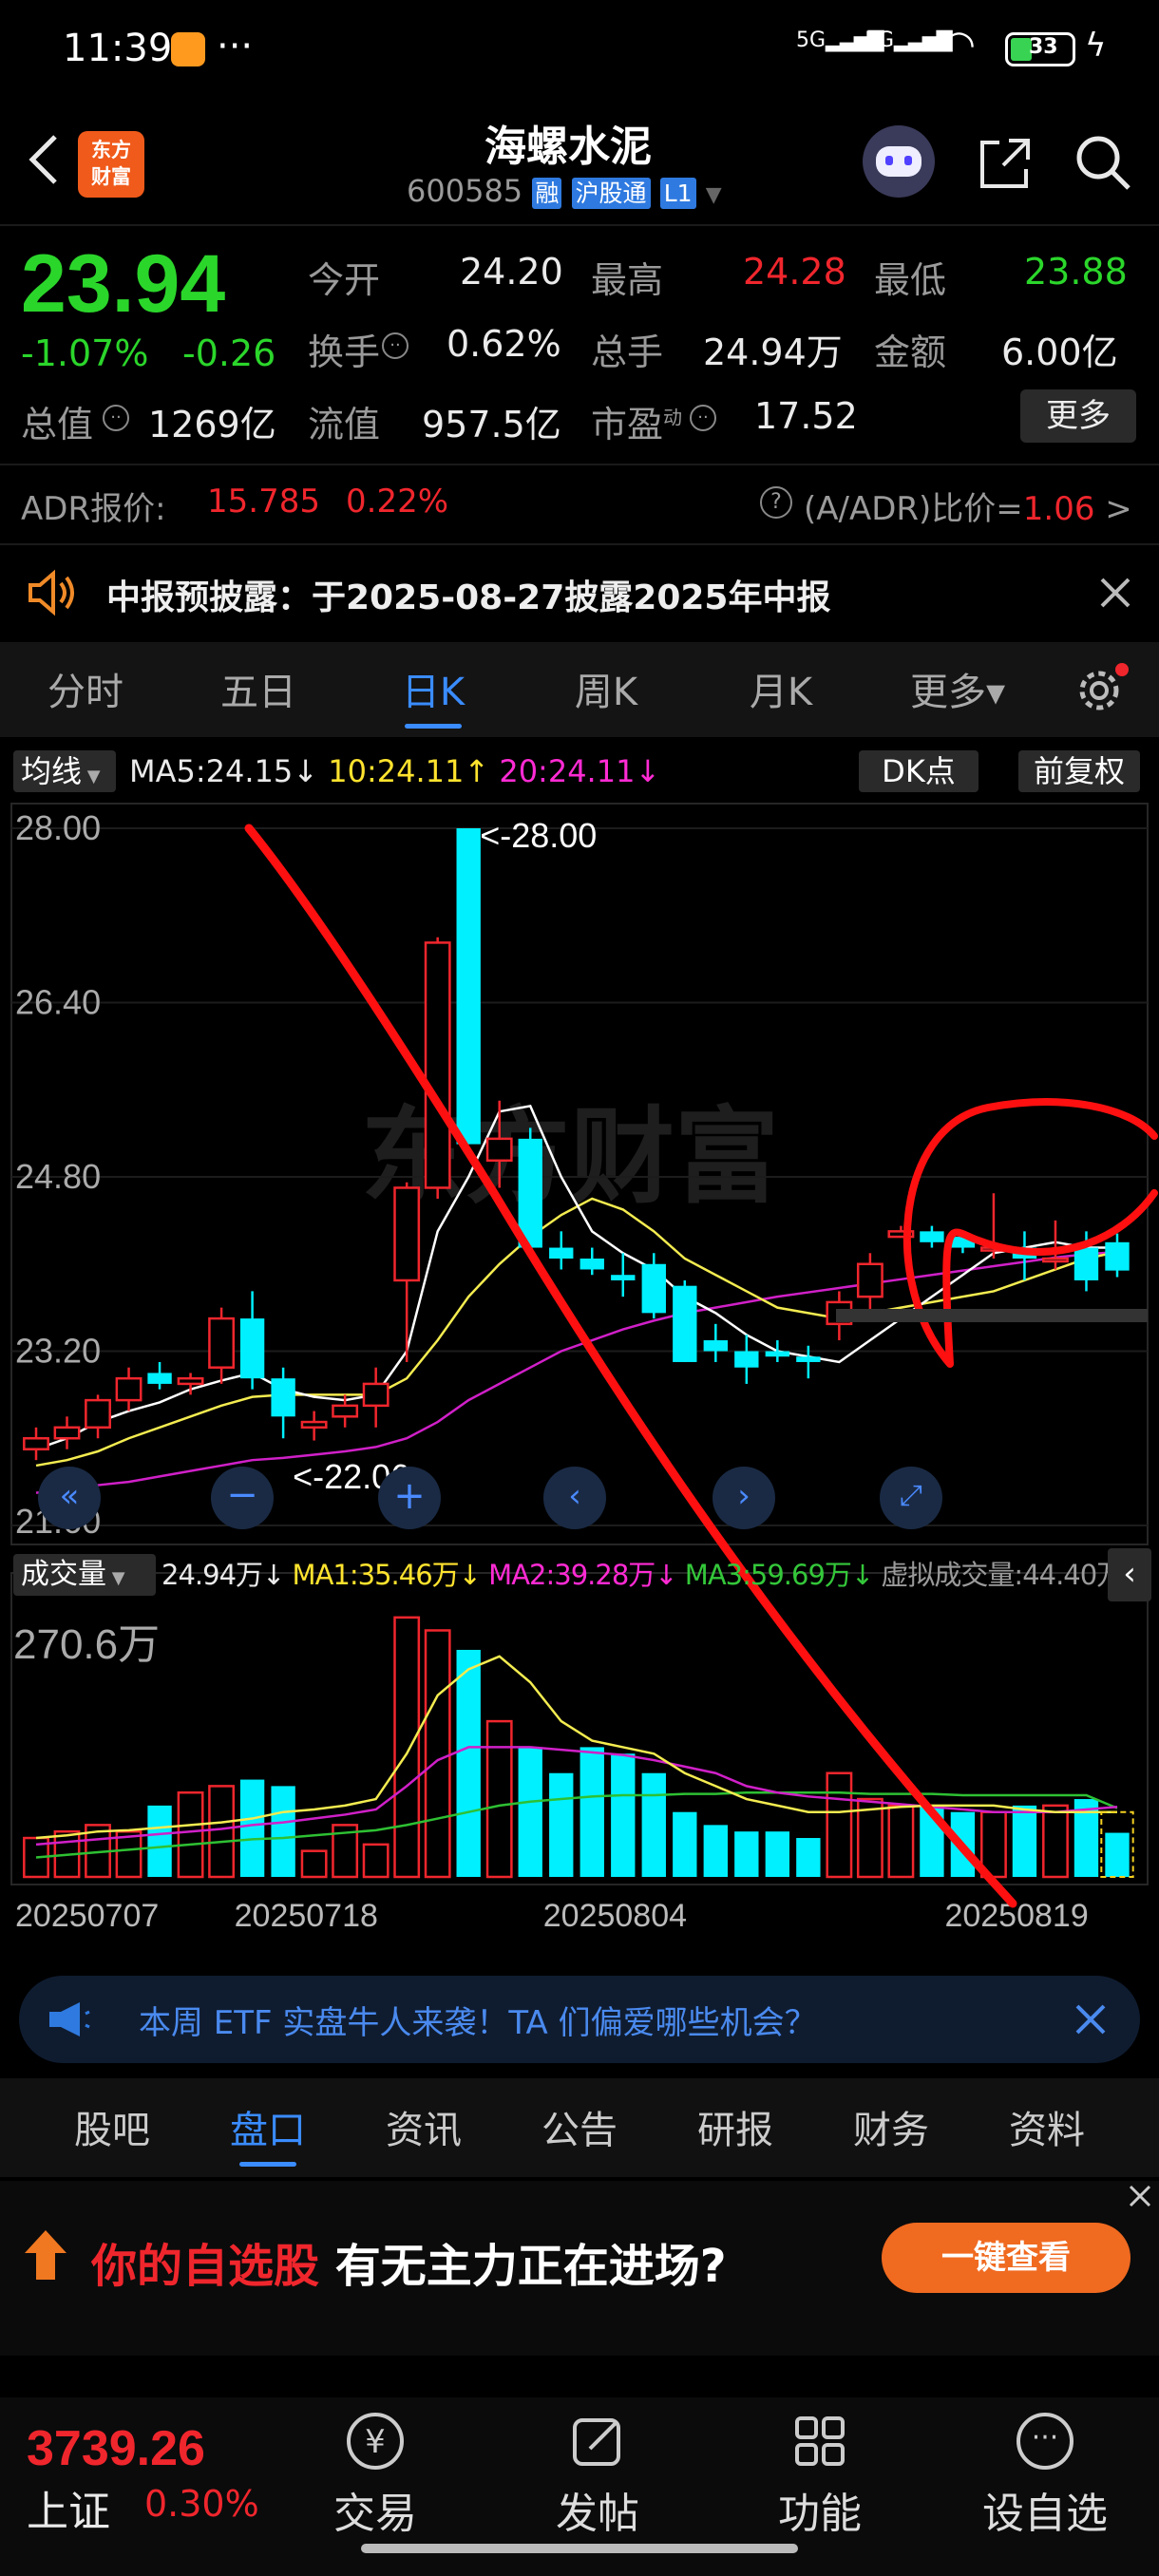 This screenshot has width=1159, height=2576. Describe the element at coordinates (58, 827) in the screenshot. I see `y-tick-label: 28.00` at that location.